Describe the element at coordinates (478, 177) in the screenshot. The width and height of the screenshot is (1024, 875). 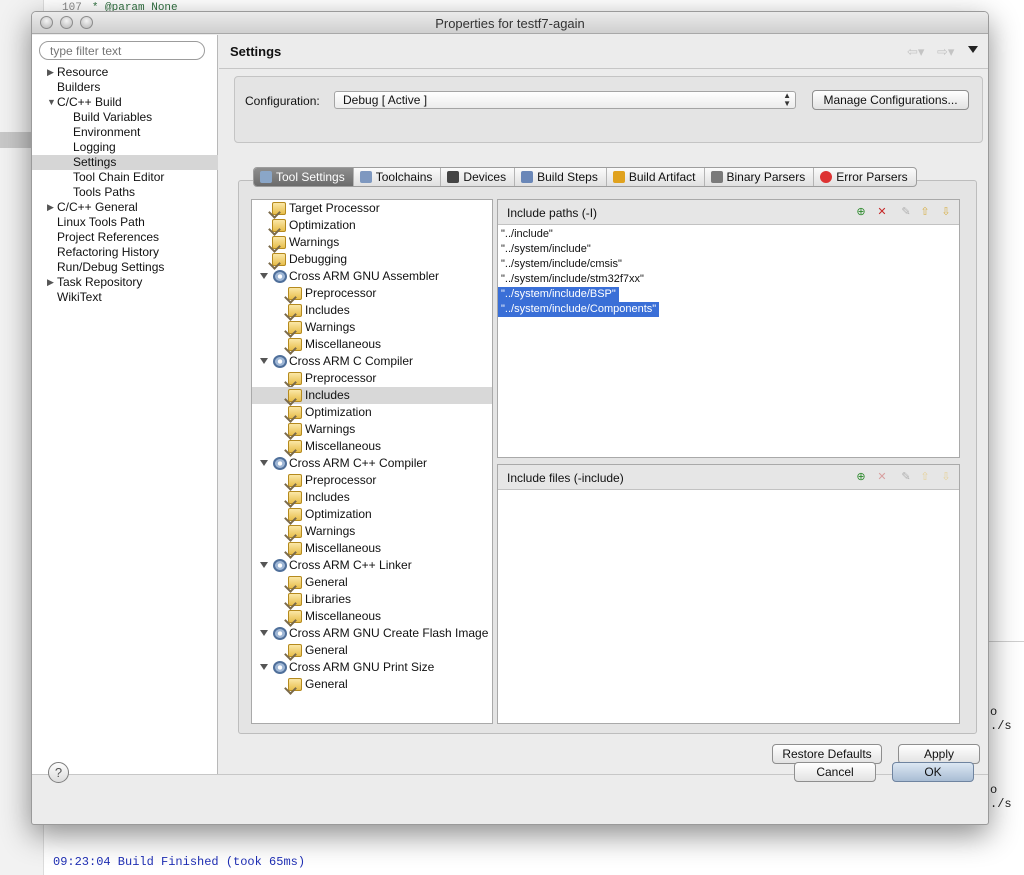
I see `tab-devices: Devices` at that location.